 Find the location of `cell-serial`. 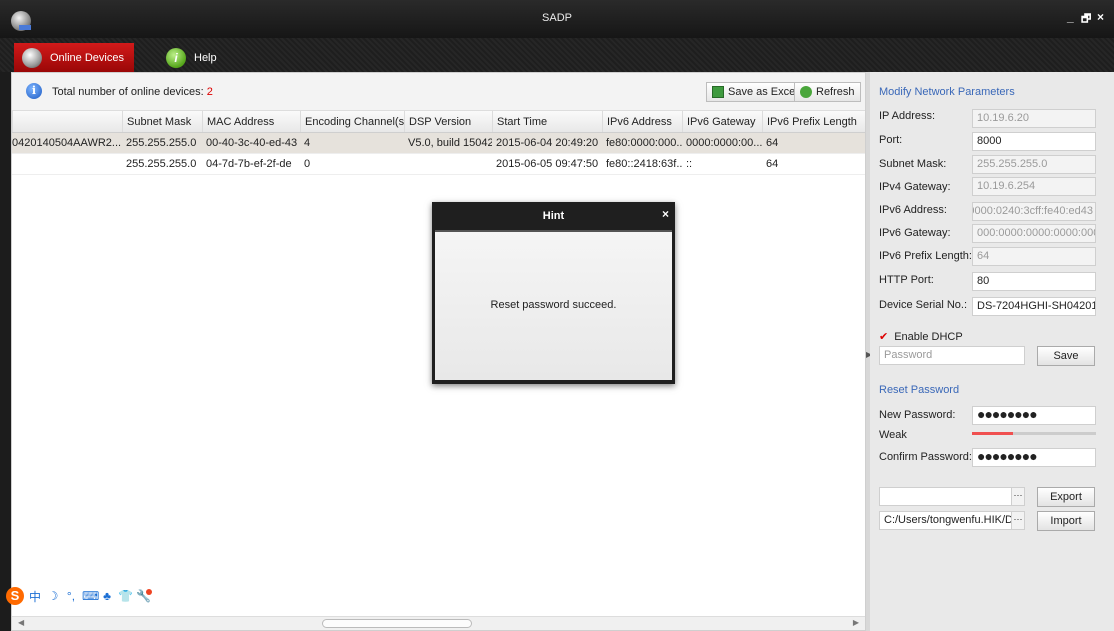

cell-serial is located at coordinates (67, 164).